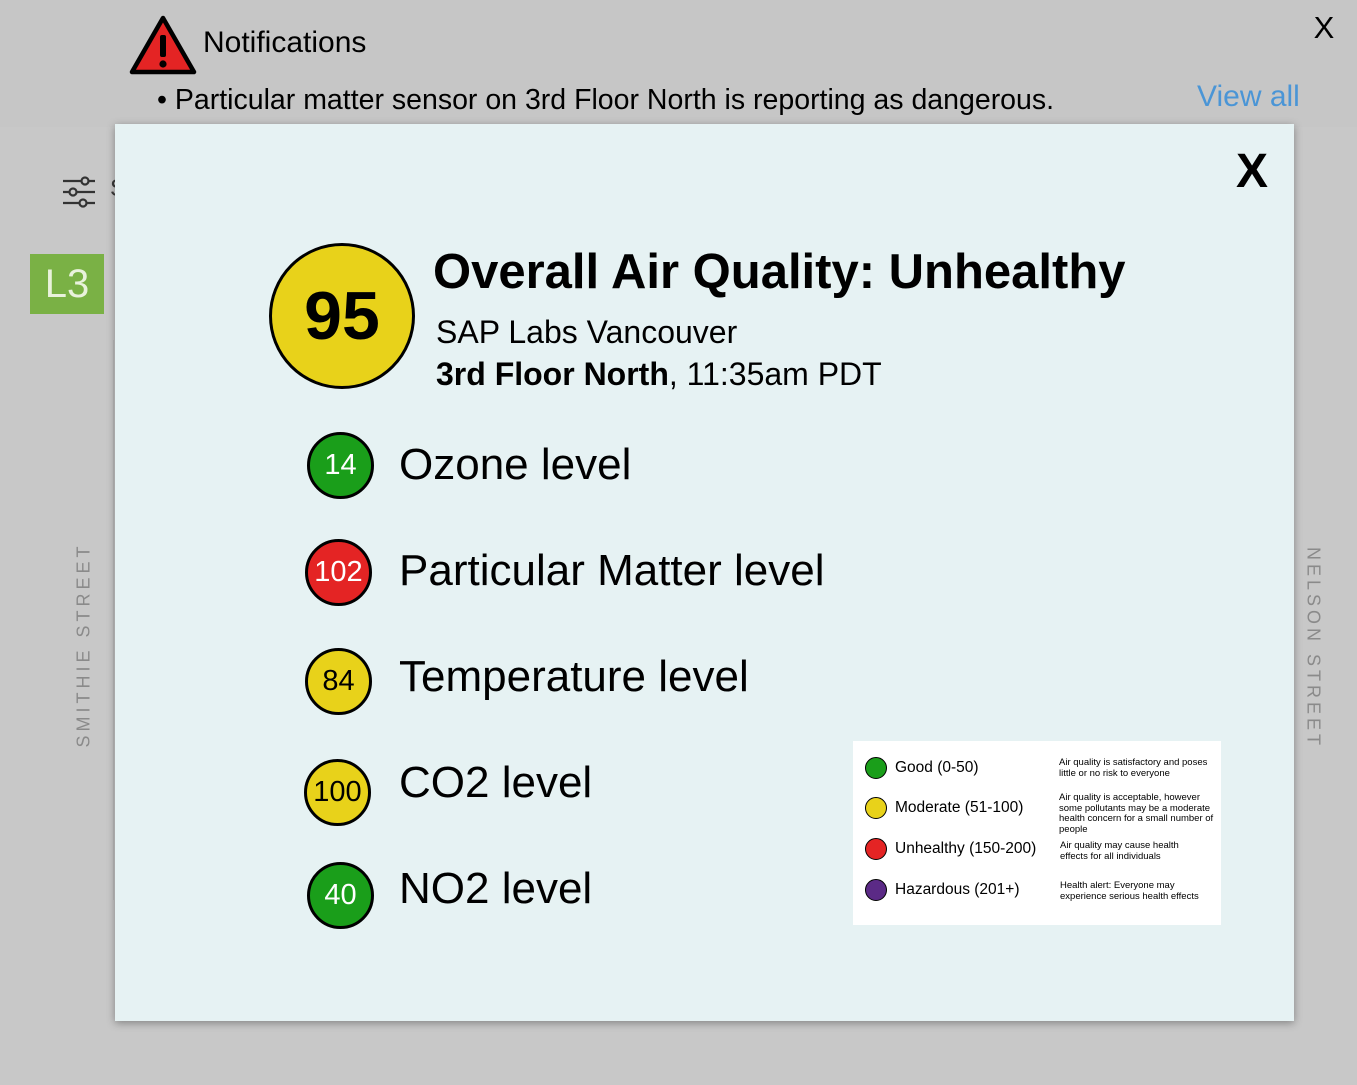 The height and width of the screenshot is (1085, 1357). What do you see at coordinates (959, 807) in the screenshot?
I see `legend-name-moderate: Moderate (51-100)` at bounding box center [959, 807].